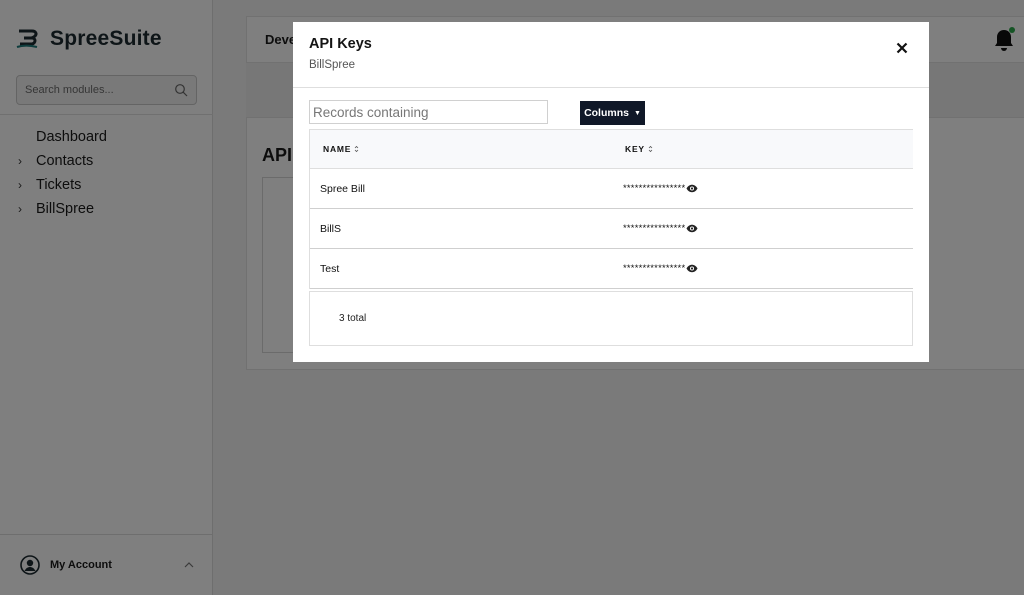  Describe the element at coordinates (637, 113) in the screenshot. I see `caret-down-icon: ▼` at that location.